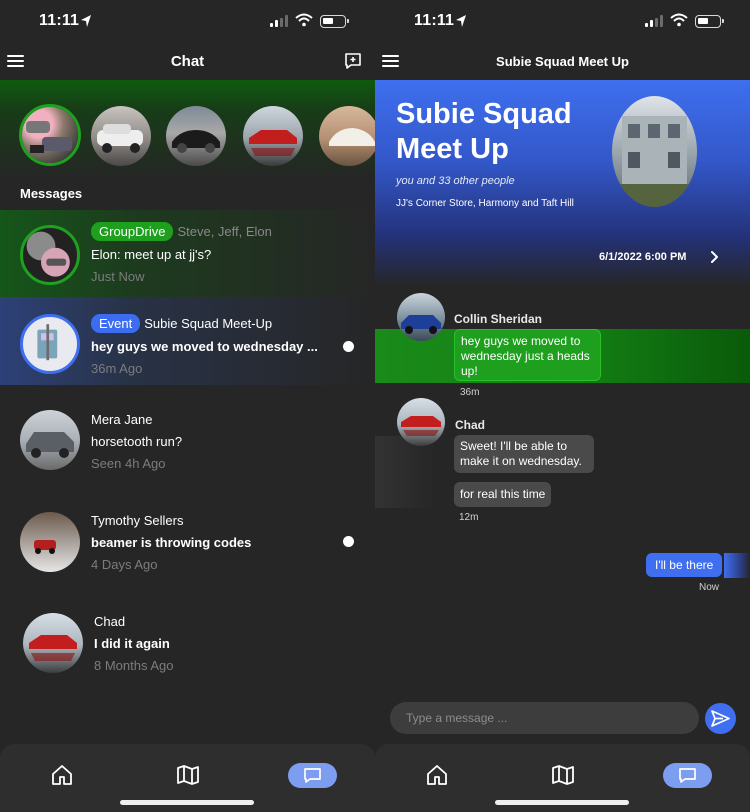 The width and height of the screenshot is (750, 812). Describe the element at coordinates (124, 564) in the screenshot. I see `last-message-time: 4 Days Ago` at that location.